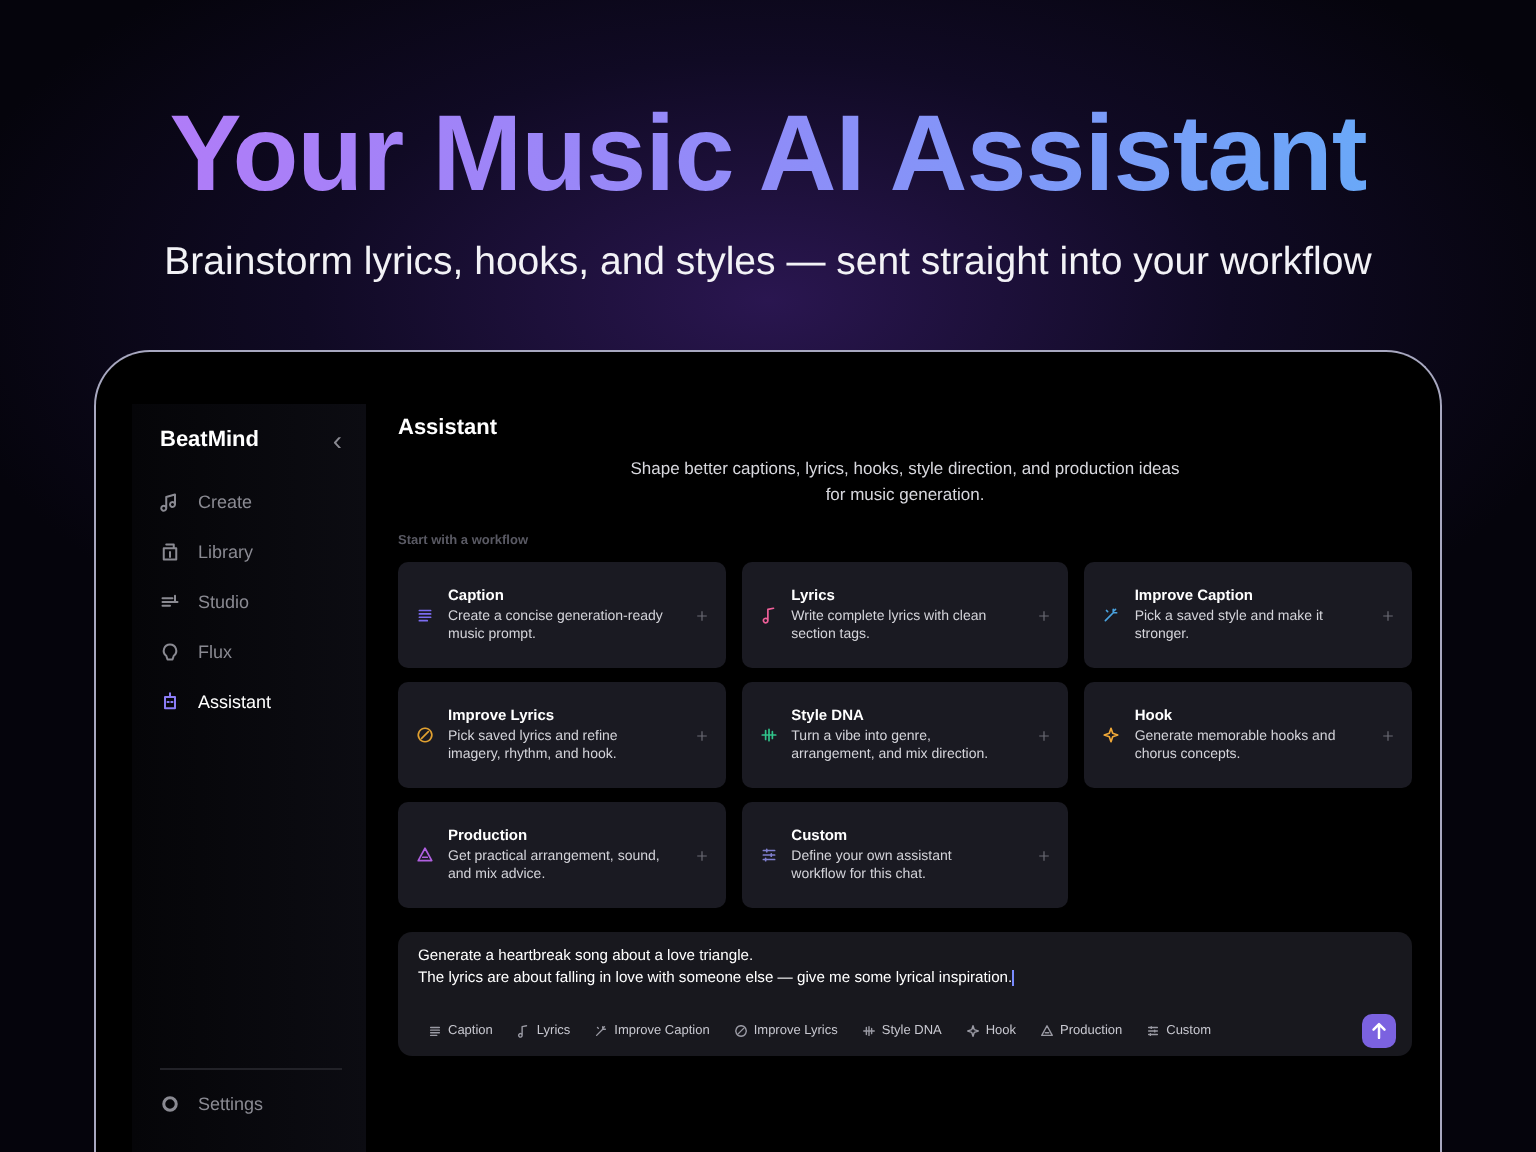 The image size is (1536, 1152). I want to click on sidebar-item: Library, so click(251, 551).